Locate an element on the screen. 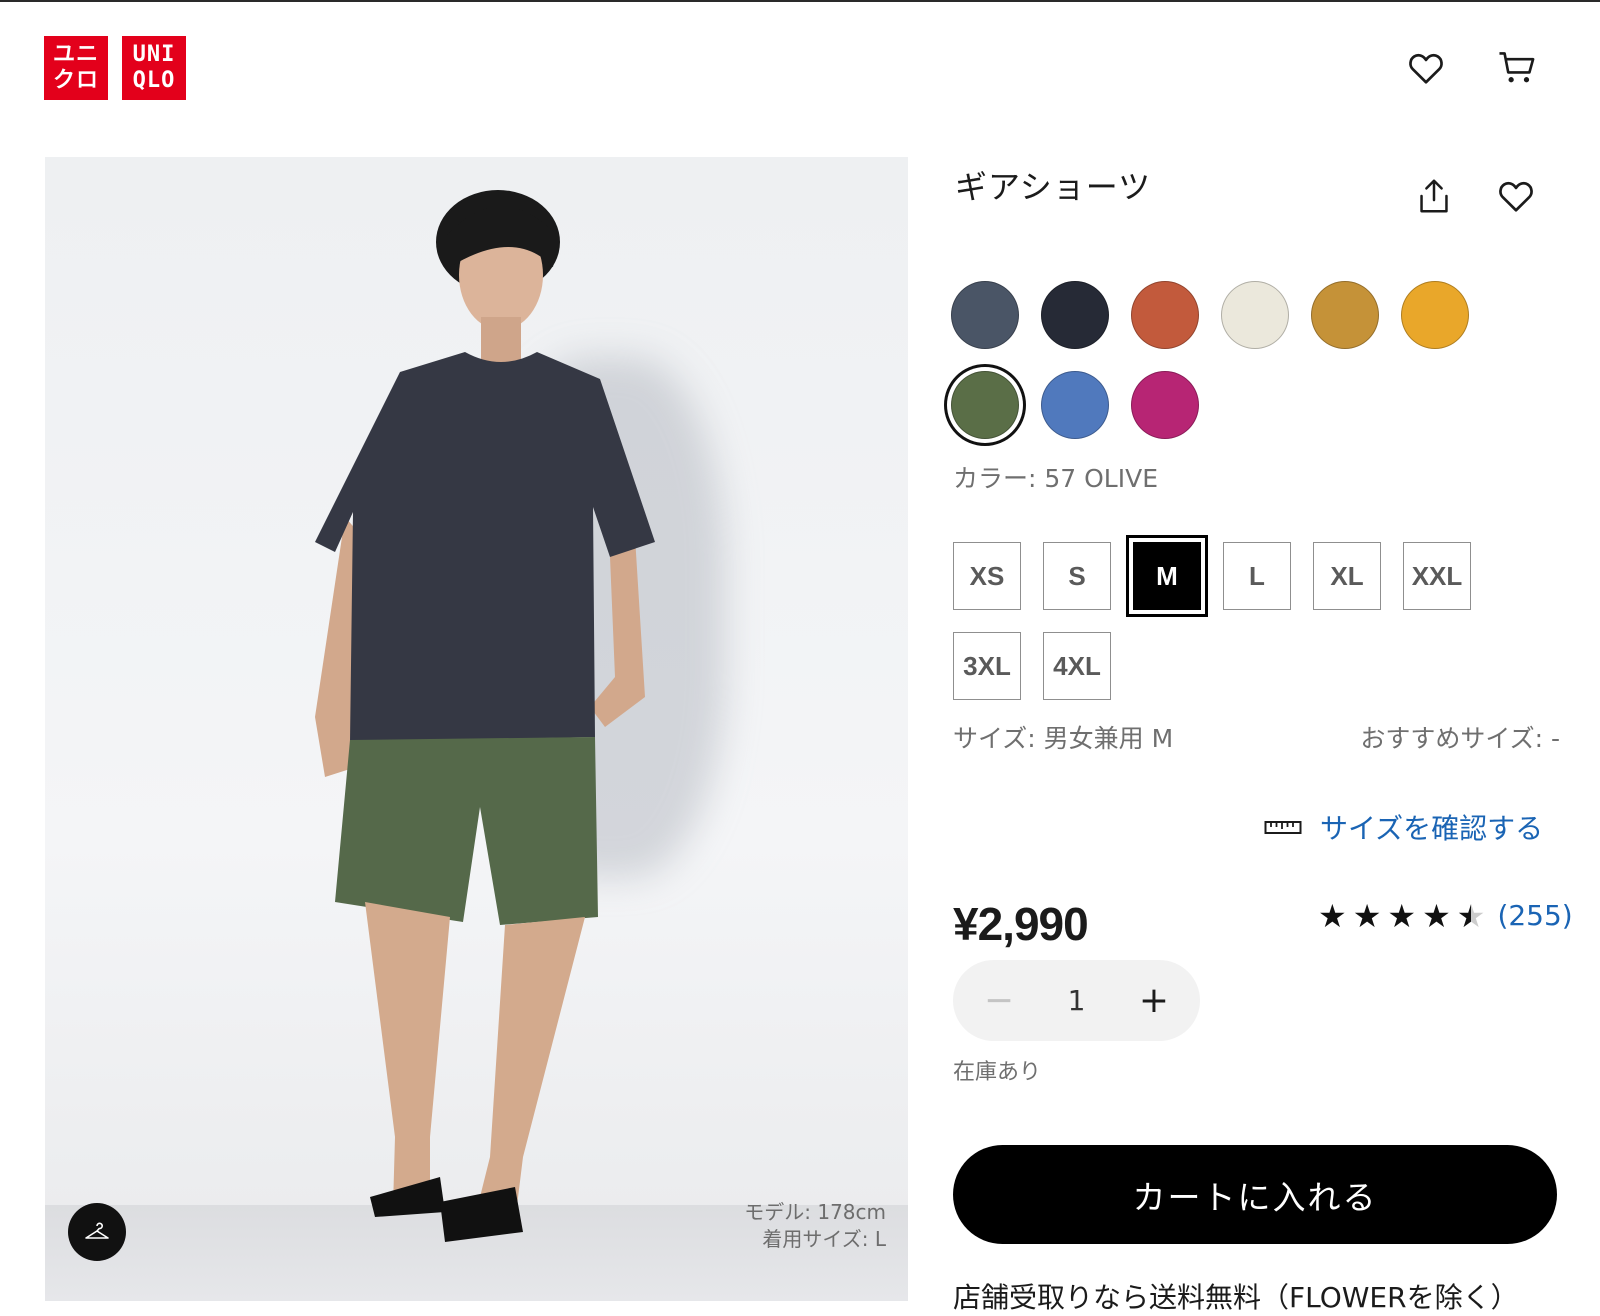 The height and width of the screenshot is (1316, 1600). logo-latin-block: UNI QLO is located at coordinates (154, 68).